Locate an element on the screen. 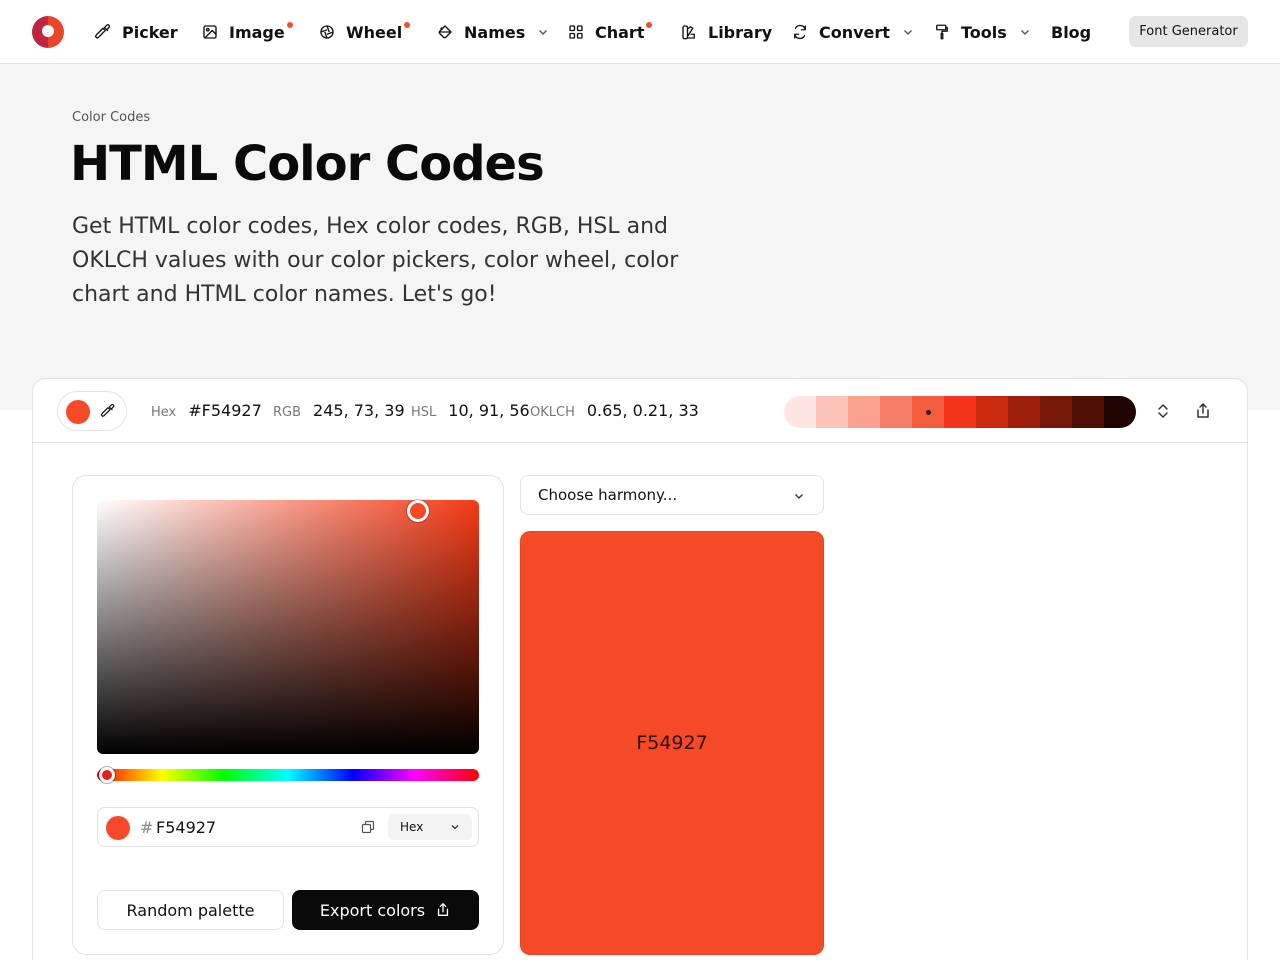 This screenshot has width=1280, height=960. nav-item-wheel: Wheel is located at coordinates (364, 32).